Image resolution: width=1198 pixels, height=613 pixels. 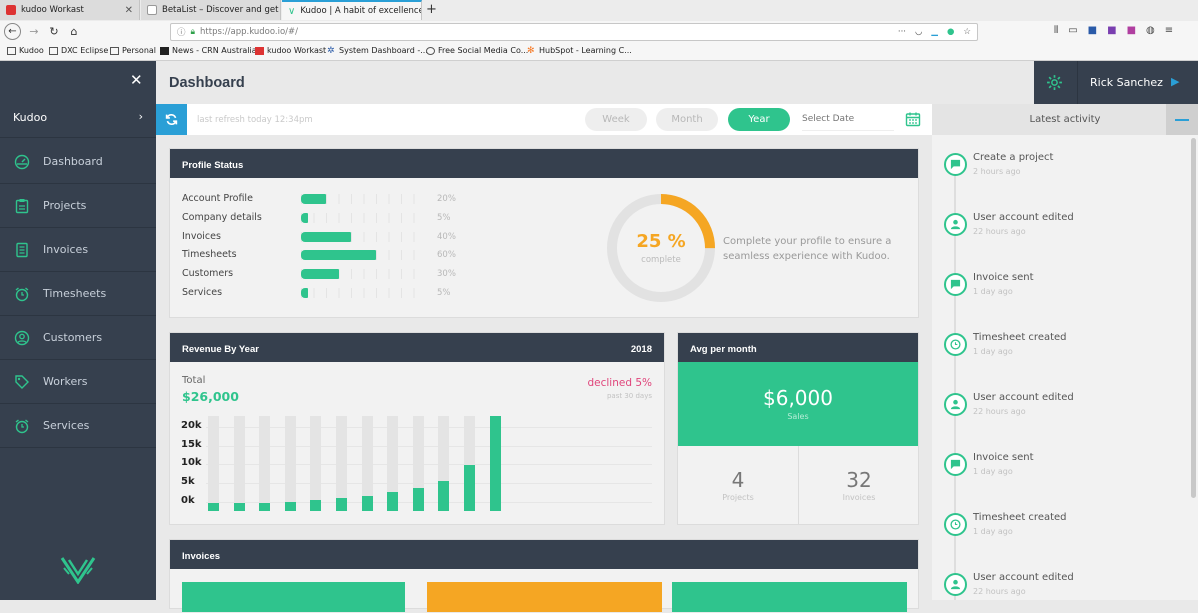 I want to click on progress-bar-fill, so click(x=326, y=236).